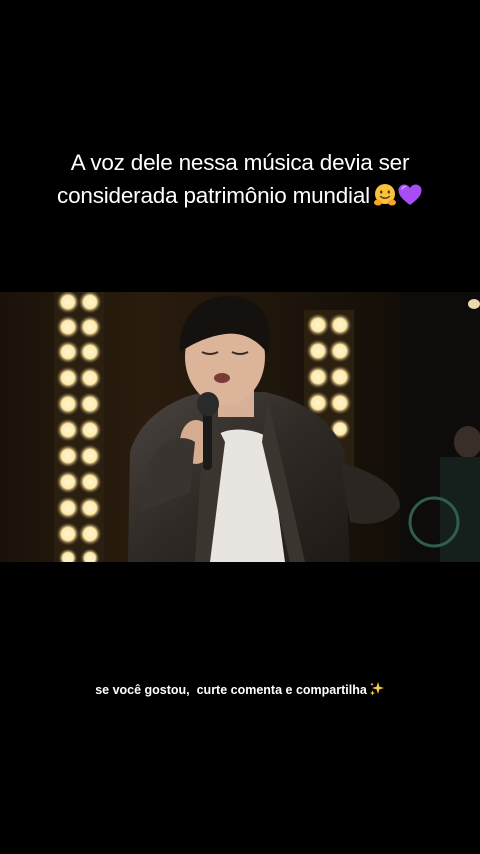 The width and height of the screenshot is (480, 854). What do you see at coordinates (79, 427) in the screenshot?
I see `stage-light-panel-left` at bounding box center [79, 427].